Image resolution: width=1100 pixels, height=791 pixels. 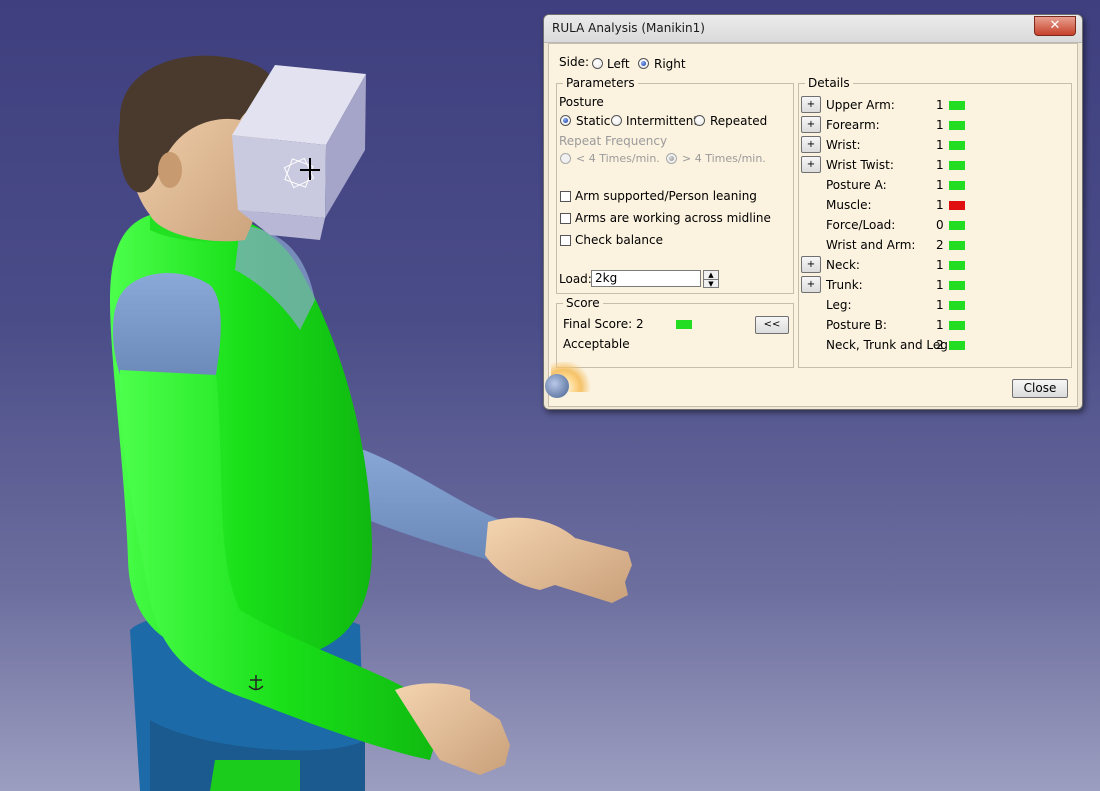 I want to click on check-balance-checkbox, so click(x=565, y=240).